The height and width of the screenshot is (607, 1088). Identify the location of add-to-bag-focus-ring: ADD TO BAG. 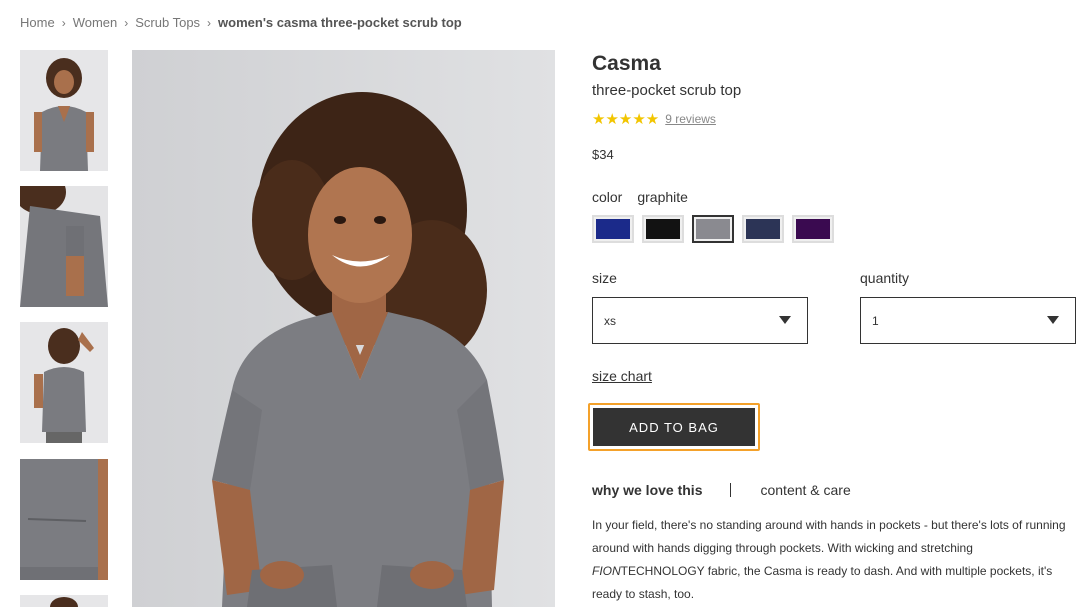
(674, 427).